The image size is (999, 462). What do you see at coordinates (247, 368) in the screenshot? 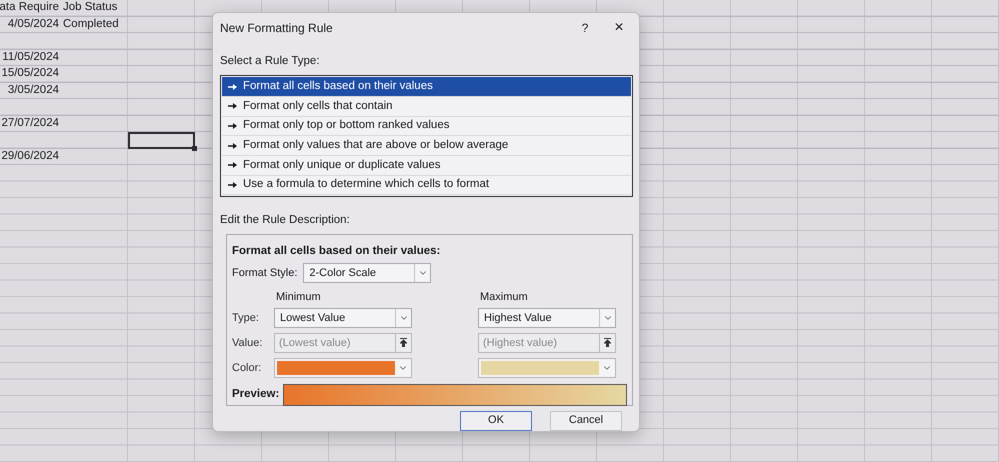
I see `row-label: Color:` at bounding box center [247, 368].